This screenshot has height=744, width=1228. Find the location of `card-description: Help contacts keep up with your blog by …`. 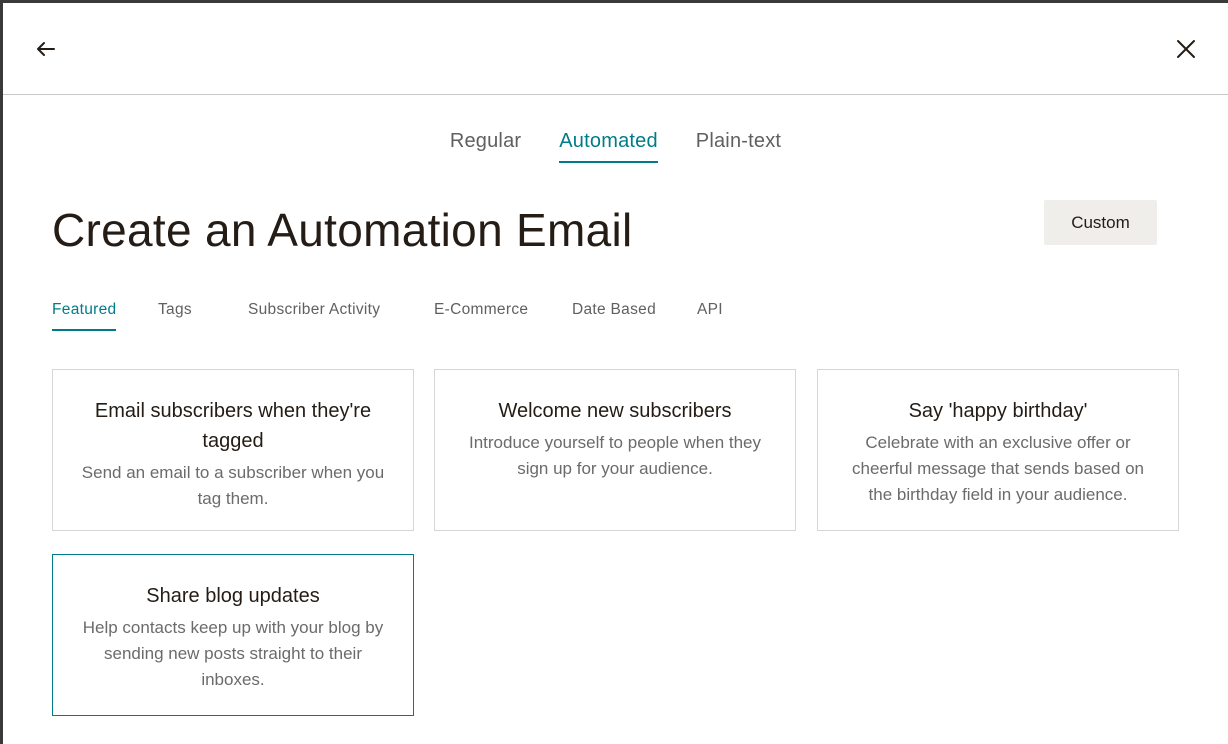

card-description: Help contacts keep up with your blog by … is located at coordinates (233, 653).